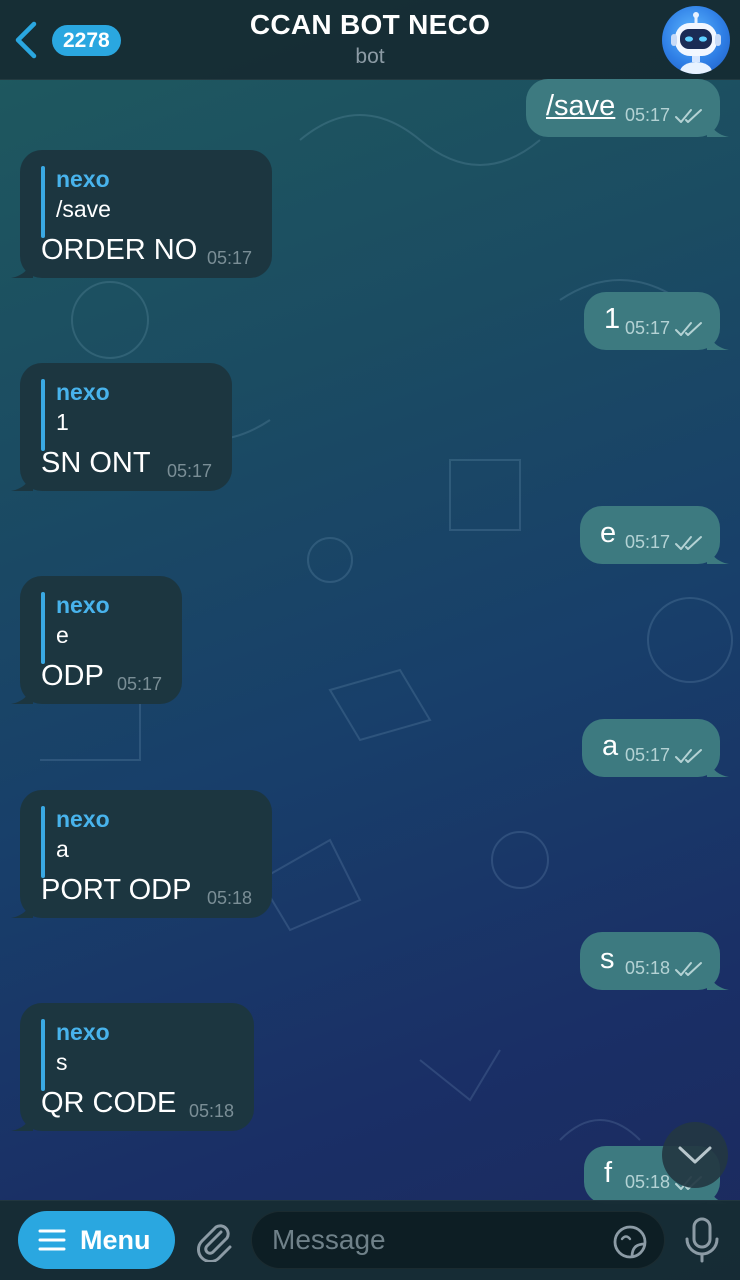  Describe the element at coordinates (109, 1103) in the screenshot. I see `message-text: QR CODE` at that location.